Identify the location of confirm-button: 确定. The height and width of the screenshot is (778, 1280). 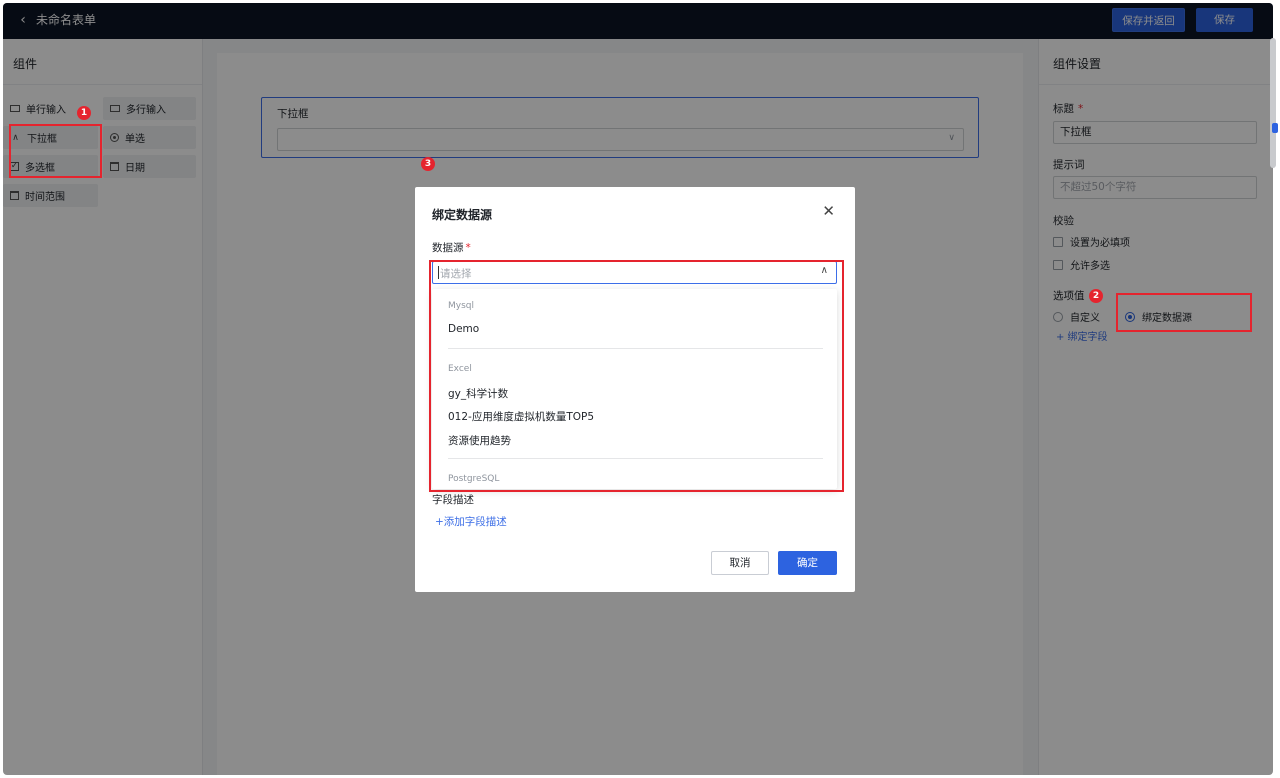
(807, 563).